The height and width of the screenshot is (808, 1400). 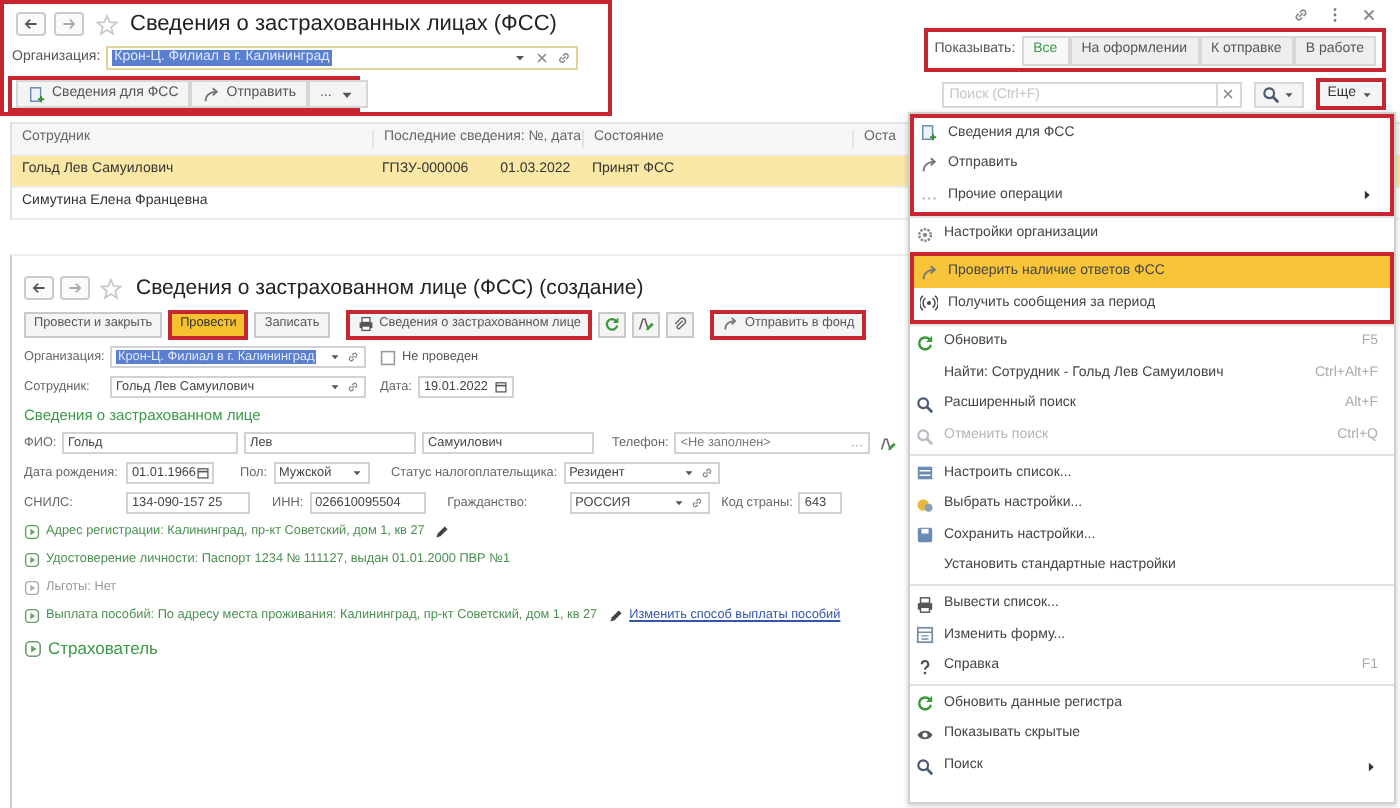 I want to click on broadcast-icon, so click(x=929, y=303).